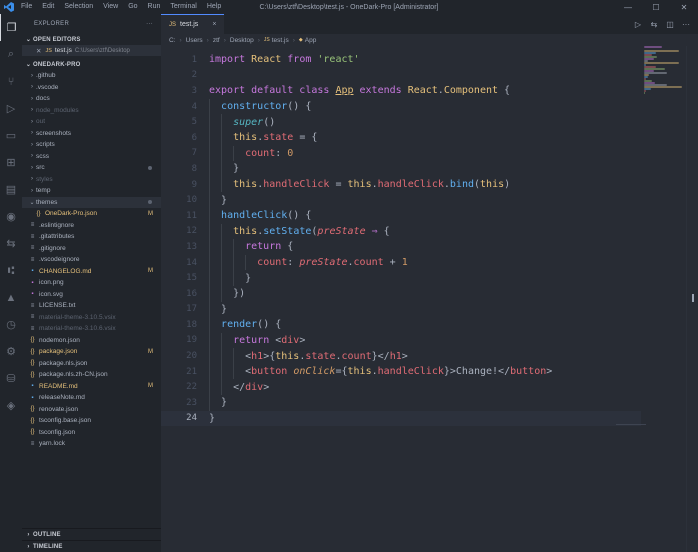  I want to click on tree-item-material-theme-3-10-5-vsix: ≡ material-theme-3.10.5.vsix, so click(91, 318).